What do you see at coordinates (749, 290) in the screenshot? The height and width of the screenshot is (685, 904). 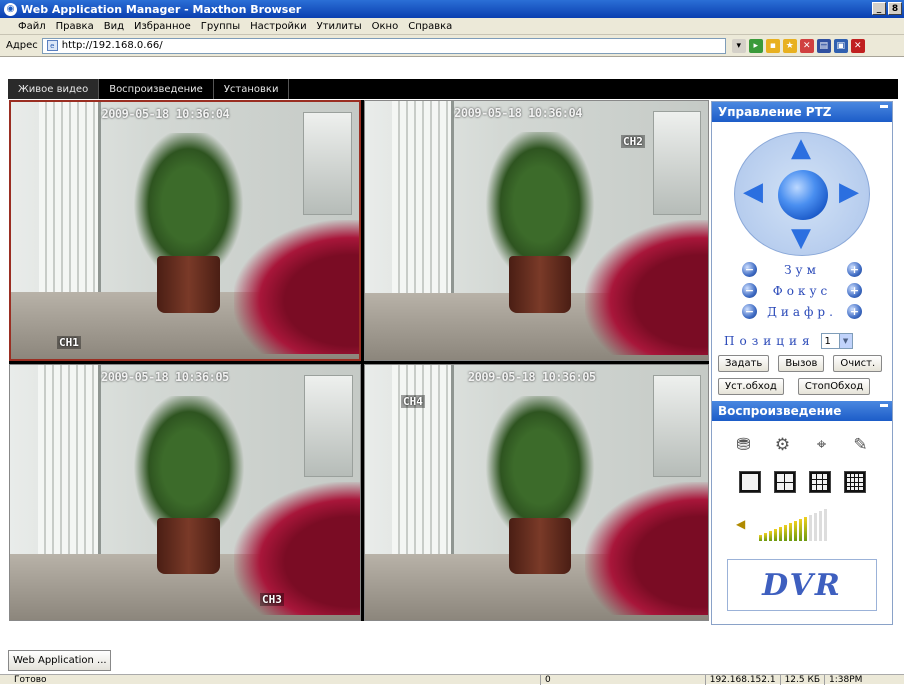 I see `focus-minus-button: −` at bounding box center [749, 290].